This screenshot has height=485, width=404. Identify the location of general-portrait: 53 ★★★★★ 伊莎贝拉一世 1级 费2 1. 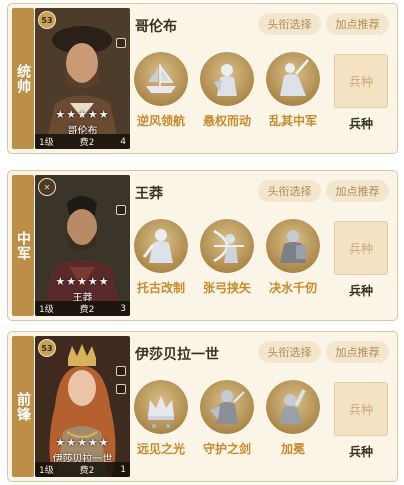
(82, 406).